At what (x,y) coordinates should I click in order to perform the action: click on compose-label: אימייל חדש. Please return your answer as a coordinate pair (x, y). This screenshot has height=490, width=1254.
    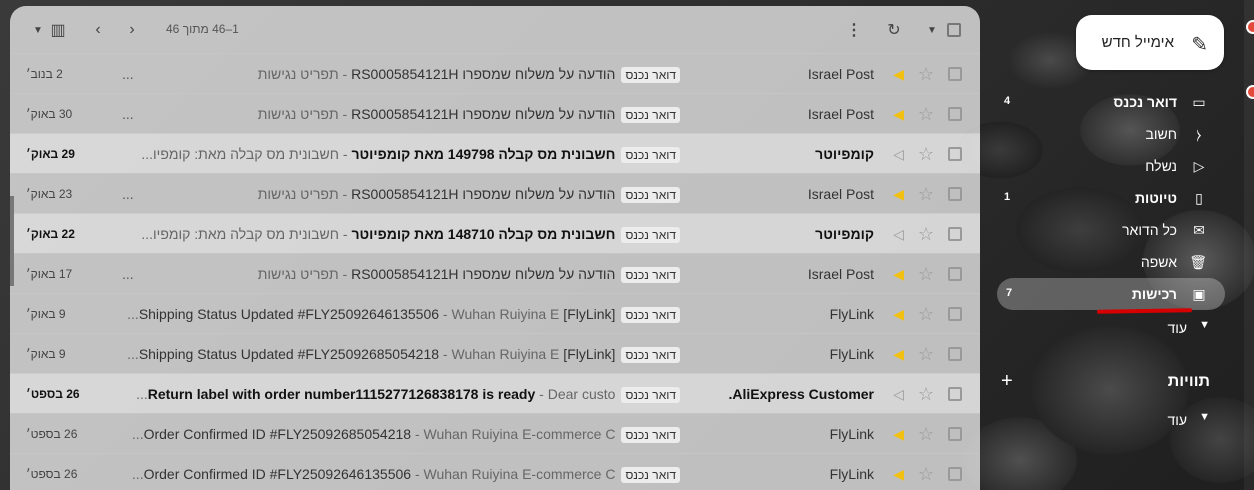
    Looking at the image, I should click on (1137, 42).